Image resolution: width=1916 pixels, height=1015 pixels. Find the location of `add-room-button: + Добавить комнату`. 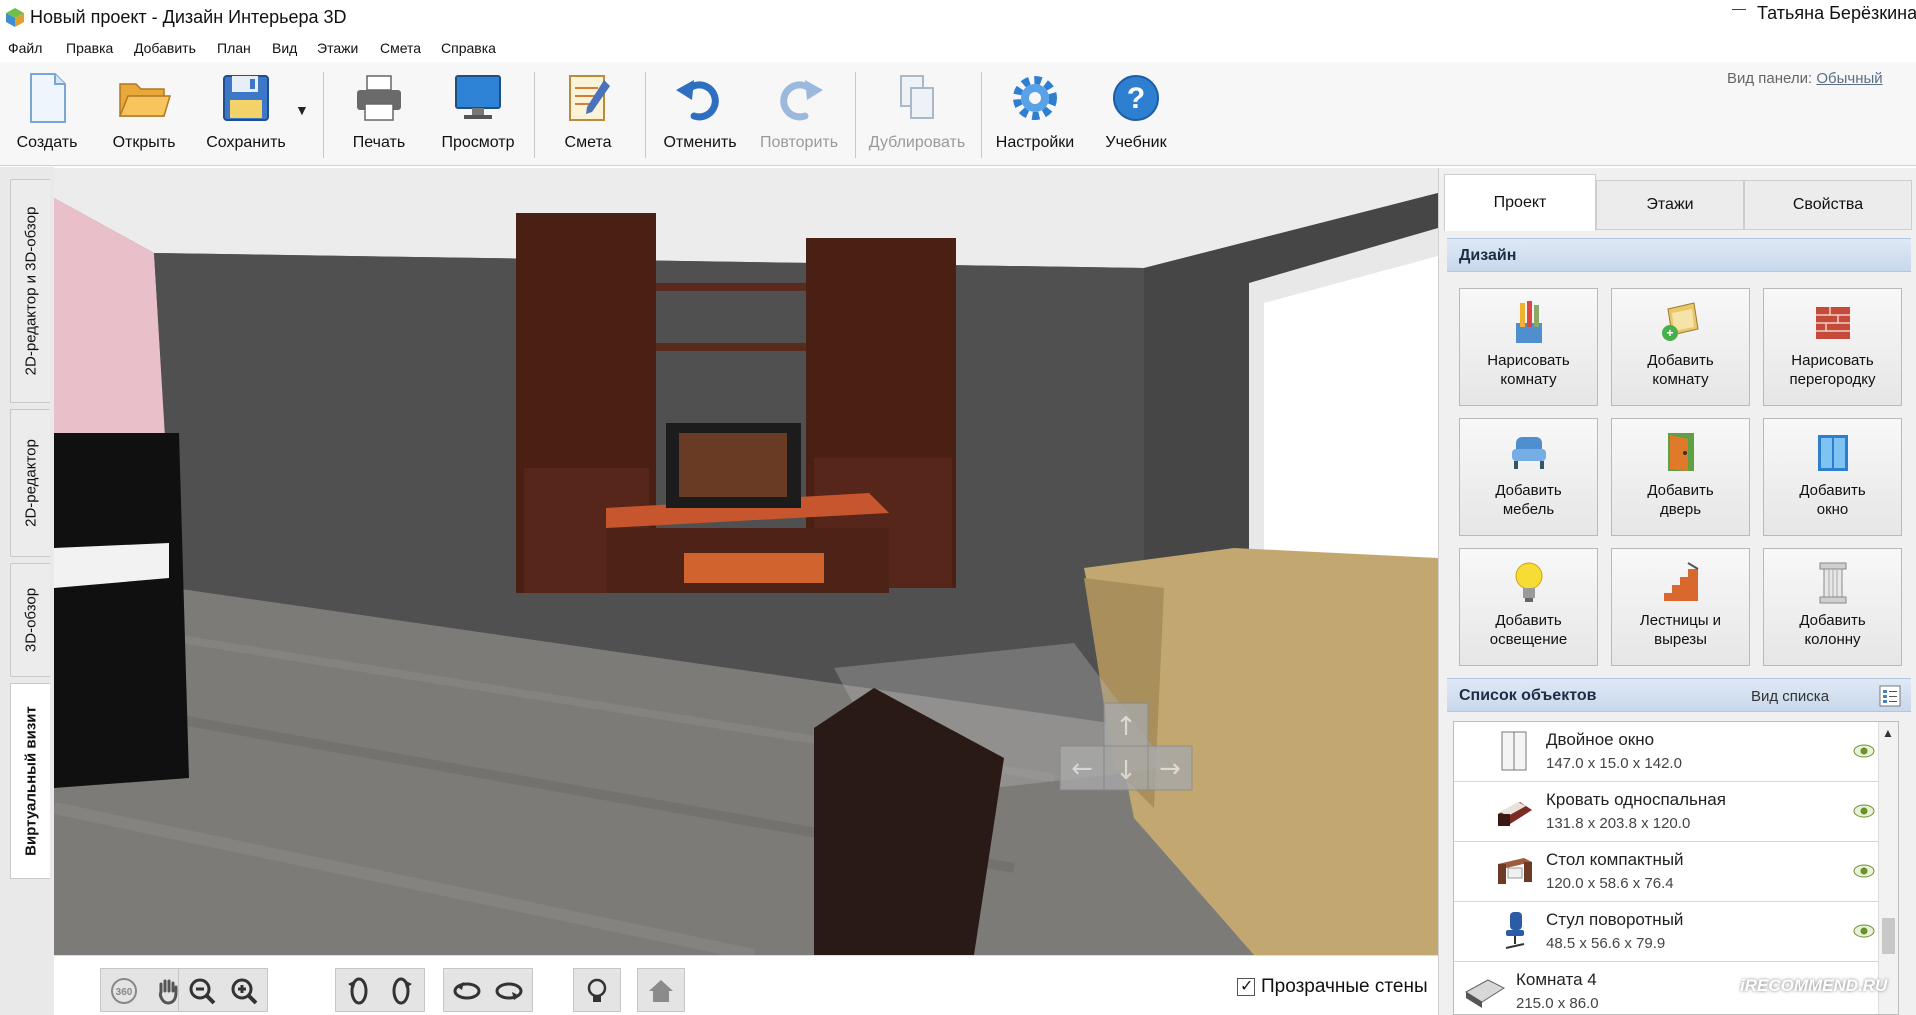

add-room-button: + Добавить комнату is located at coordinates (1680, 347).